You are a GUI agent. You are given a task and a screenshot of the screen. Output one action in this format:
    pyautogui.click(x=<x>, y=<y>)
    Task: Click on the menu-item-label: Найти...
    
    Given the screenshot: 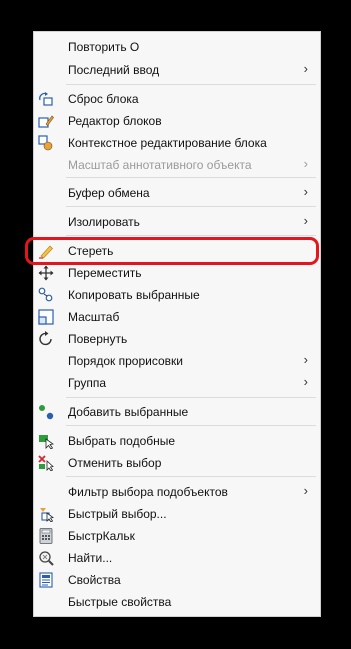 What is the action you would take?
    pyautogui.click(x=90, y=558)
    